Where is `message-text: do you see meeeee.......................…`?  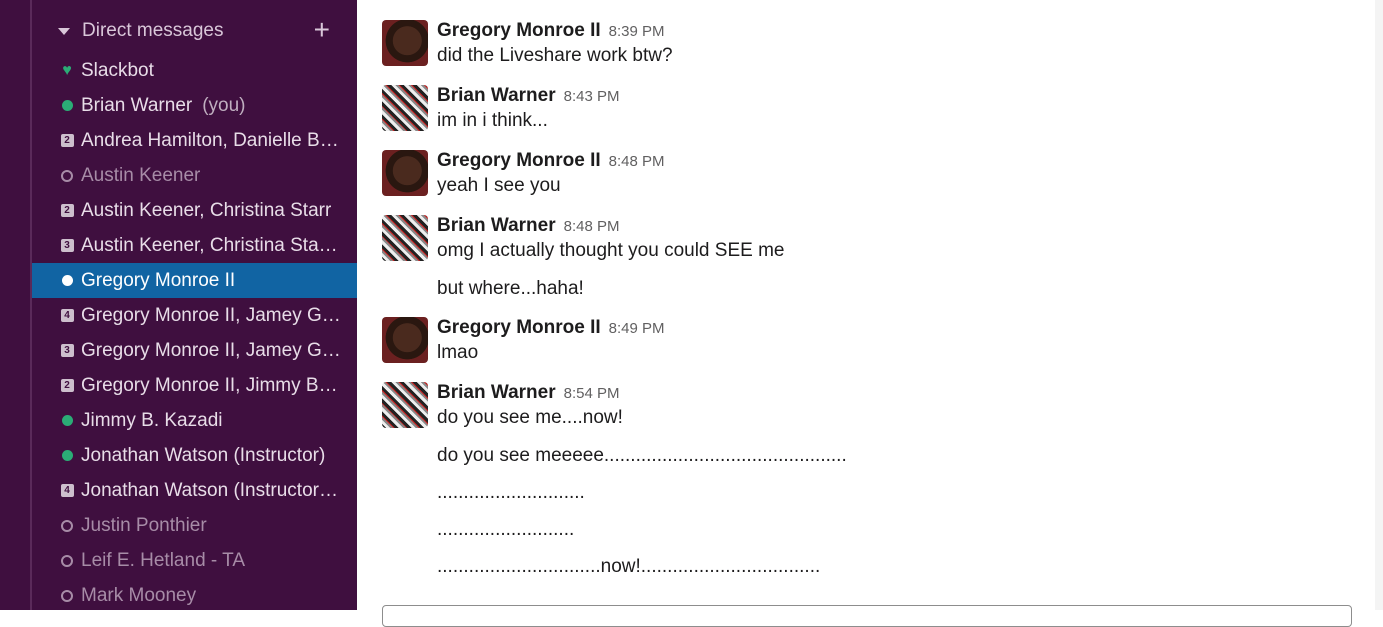
message-text: do you see meeeee.......................… is located at coordinates (642, 455).